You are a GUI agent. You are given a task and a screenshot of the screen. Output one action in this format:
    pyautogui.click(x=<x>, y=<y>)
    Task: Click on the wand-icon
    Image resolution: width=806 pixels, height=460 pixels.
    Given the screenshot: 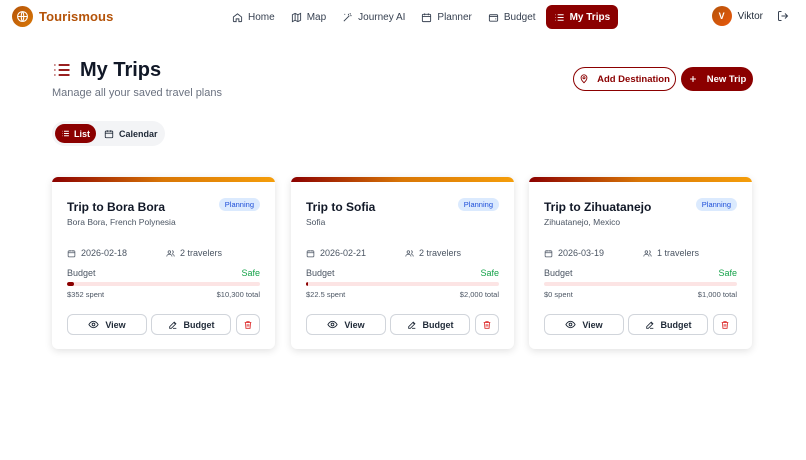 What is the action you would take?
    pyautogui.click(x=347, y=16)
    